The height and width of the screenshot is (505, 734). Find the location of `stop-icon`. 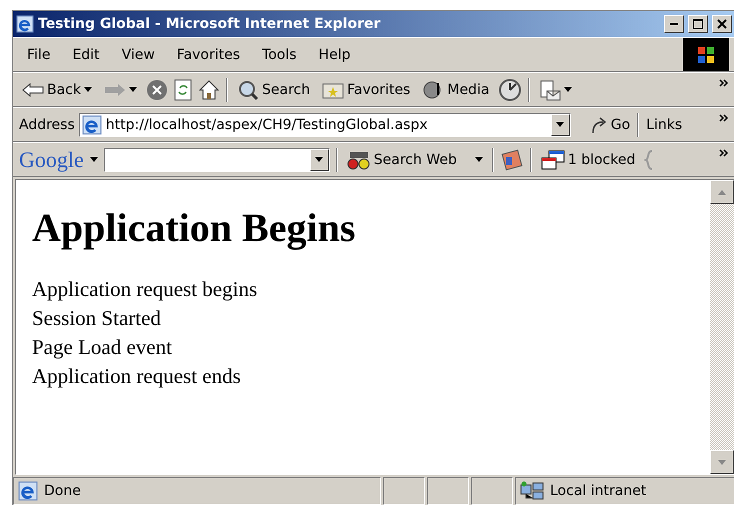

stop-icon is located at coordinates (157, 89).